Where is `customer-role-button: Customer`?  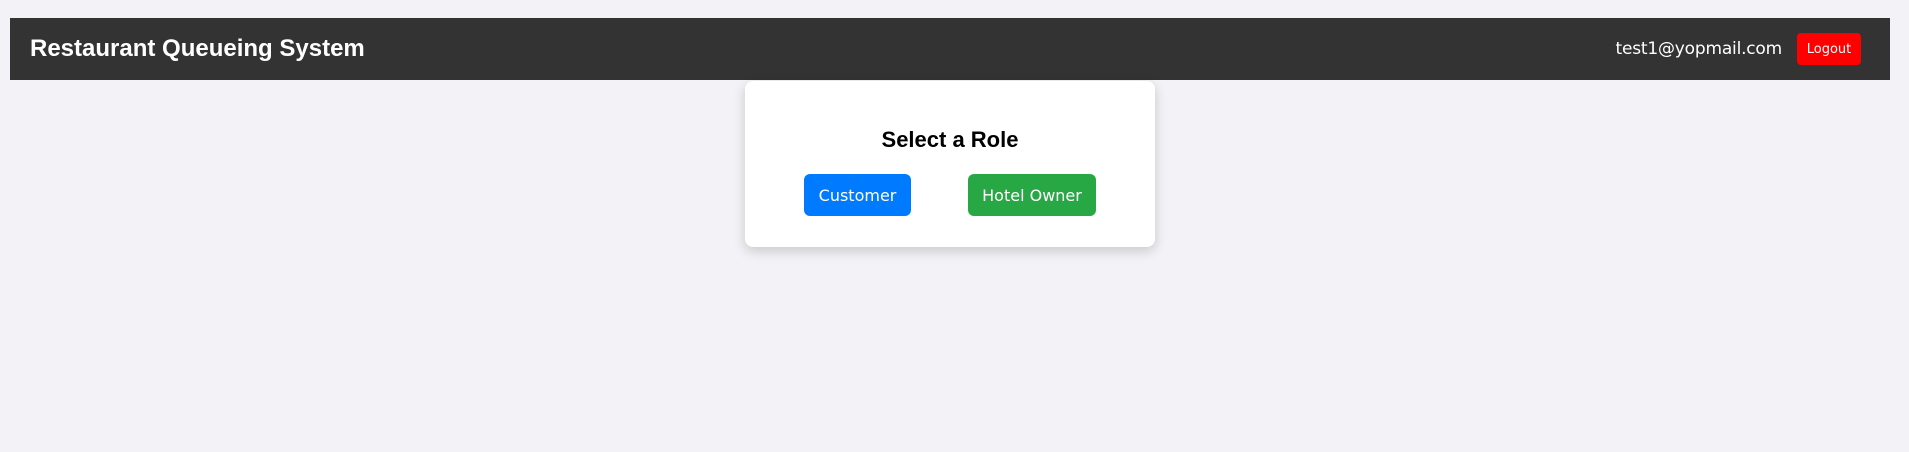
customer-role-button: Customer is located at coordinates (857, 195).